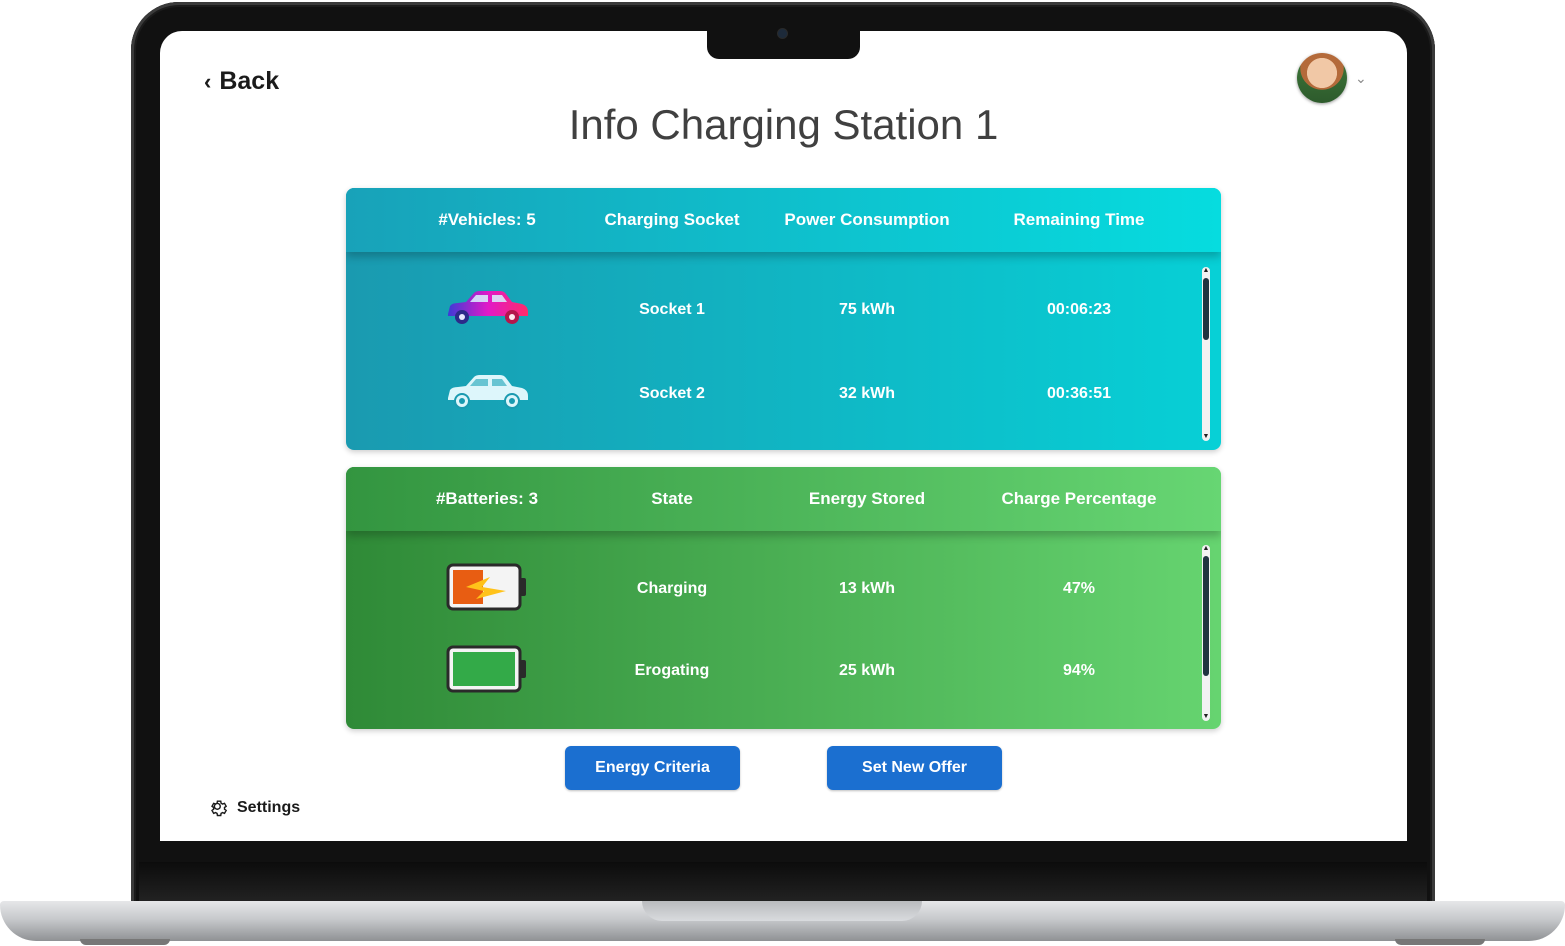 The width and height of the screenshot is (1565, 946). I want to click on percentage-cell: 94%, so click(1079, 670).